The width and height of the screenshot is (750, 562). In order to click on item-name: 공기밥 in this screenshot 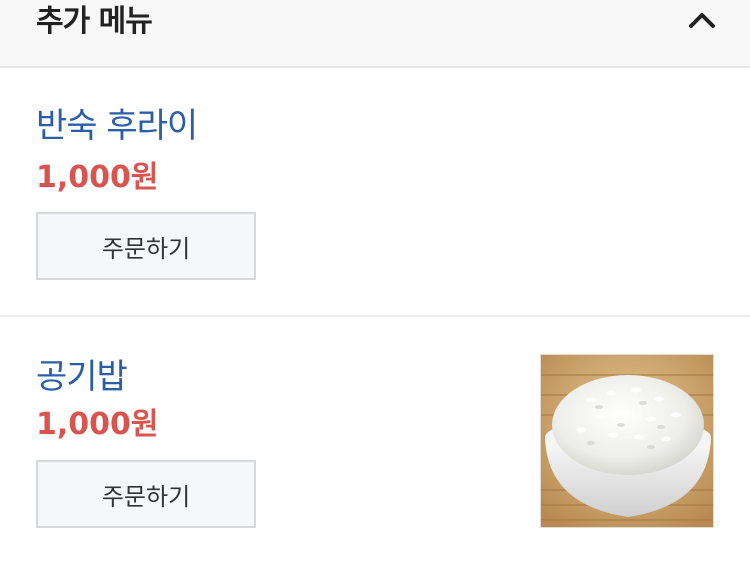, I will do `click(82, 373)`.